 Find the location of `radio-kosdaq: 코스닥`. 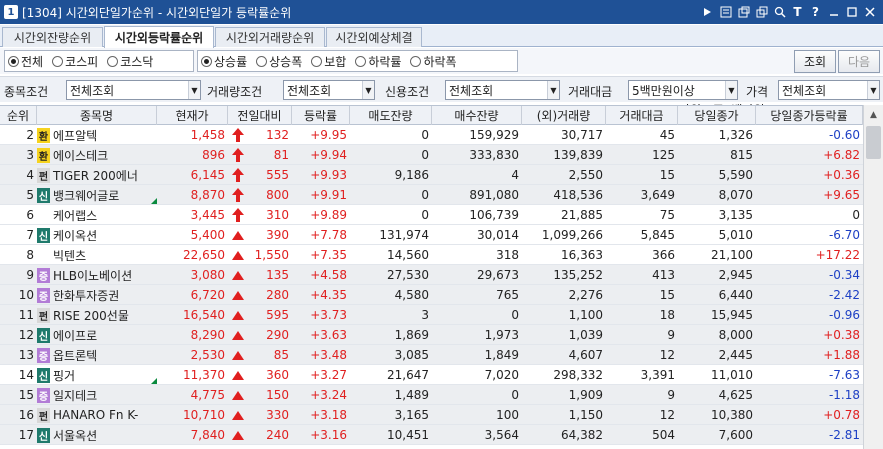

radio-kosdaq: 코스닥 is located at coordinates (130, 61).